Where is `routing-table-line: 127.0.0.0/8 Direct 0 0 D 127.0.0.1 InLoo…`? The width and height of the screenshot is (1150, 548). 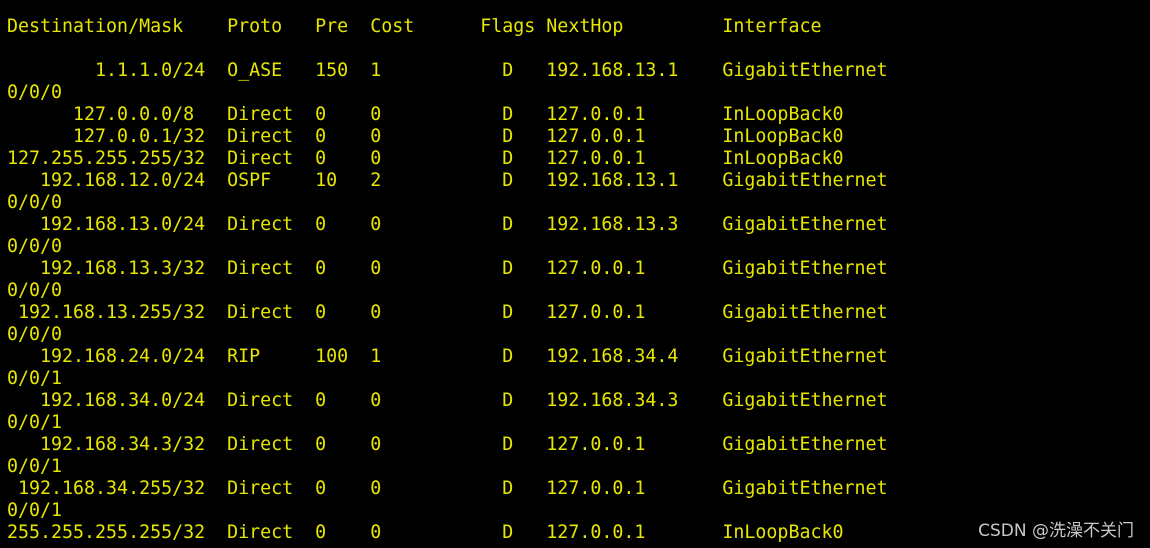 routing-table-line: 127.0.0.0/8 Direct 0 0 D 127.0.0.1 InLoo… is located at coordinates (425, 114).